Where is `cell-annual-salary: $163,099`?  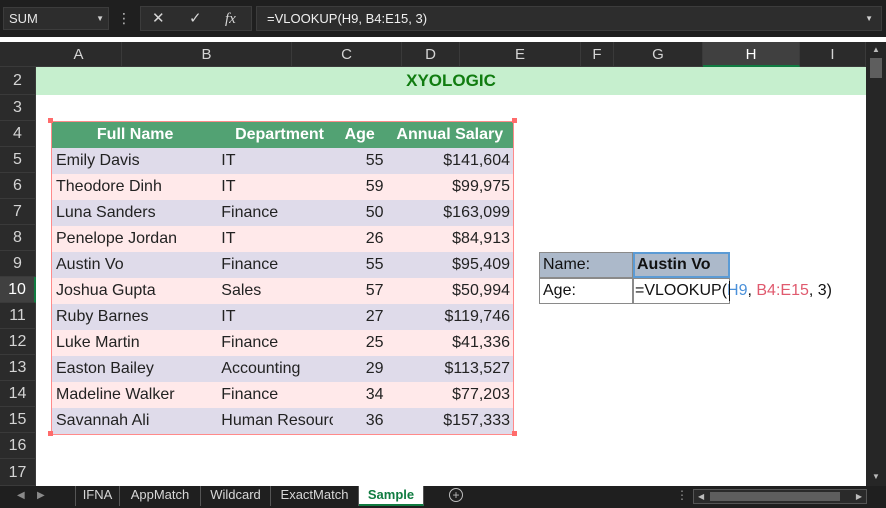 cell-annual-salary: $163,099 is located at coordinates (450, 213).